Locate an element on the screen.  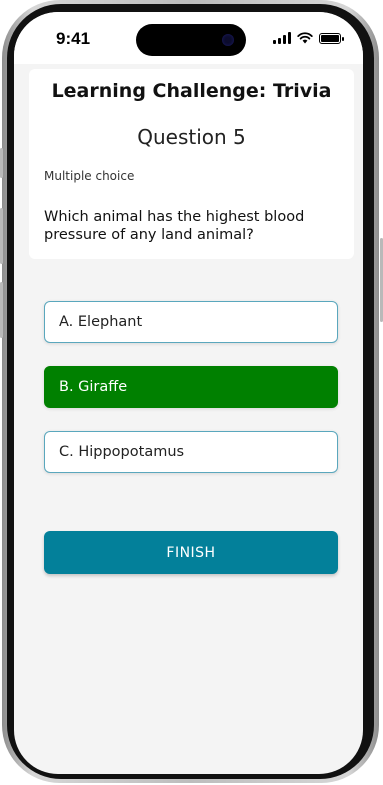
dynamic-island is located at coordinates (191, 40).